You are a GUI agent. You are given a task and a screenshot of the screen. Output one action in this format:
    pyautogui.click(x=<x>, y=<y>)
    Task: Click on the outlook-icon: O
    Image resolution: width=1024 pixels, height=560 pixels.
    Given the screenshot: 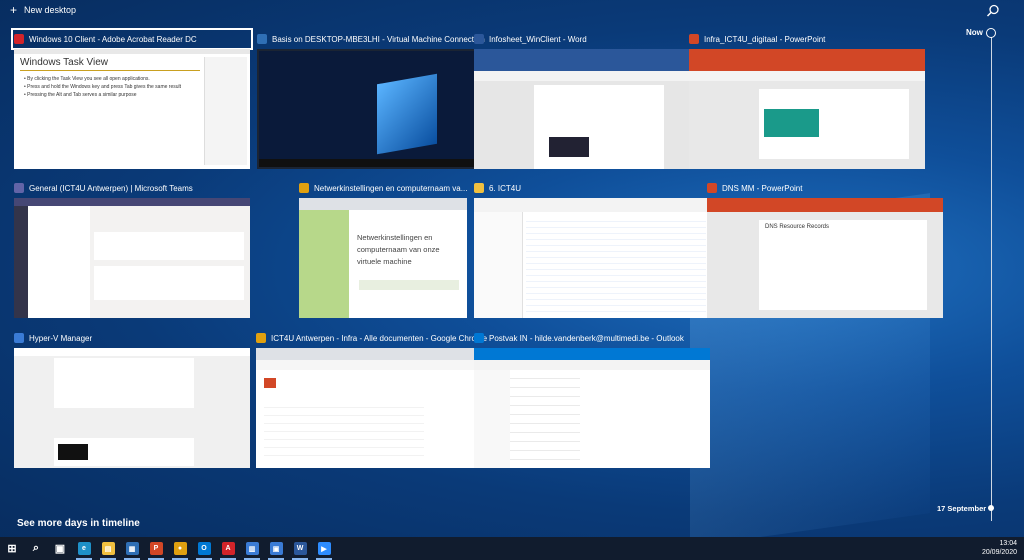 What is the action you would take?
    pyautogui.click(x=204, y=548)
    